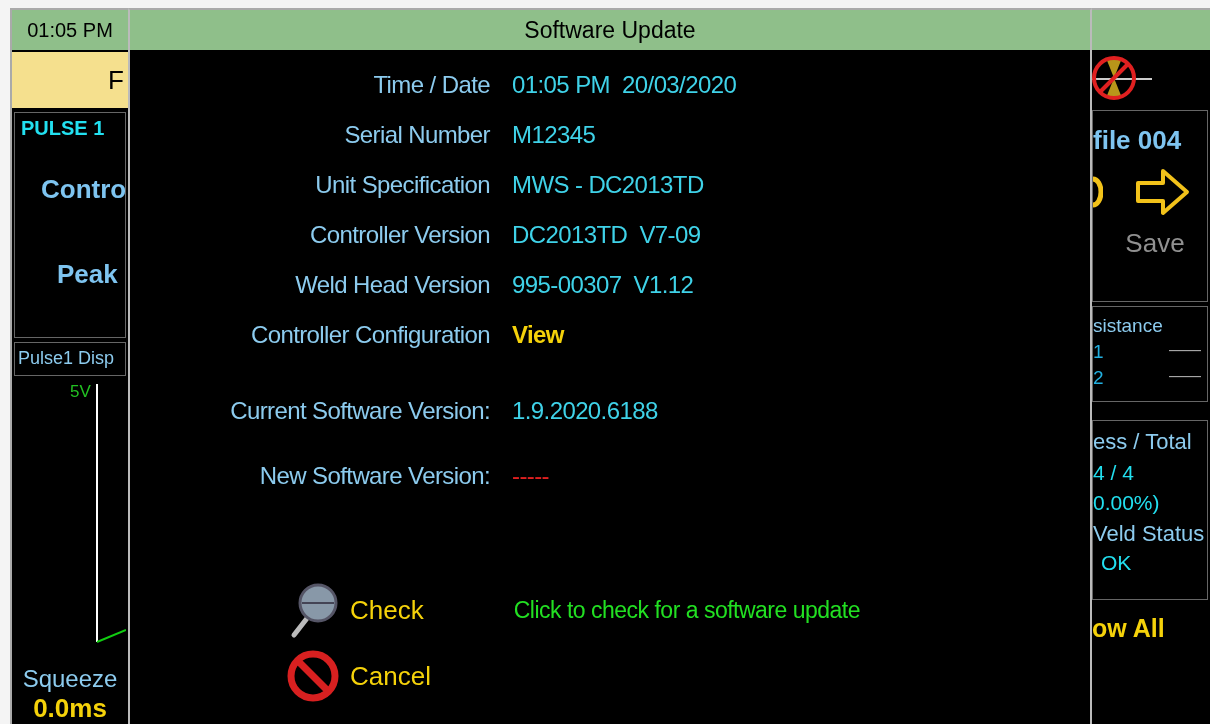 The height and width of the screenshot is (724, 1210). What do you see at coordinates (585, 411) in the screenshot?
I see `field-value: 1.9.2020.6188` at bounding box center [585, 411].